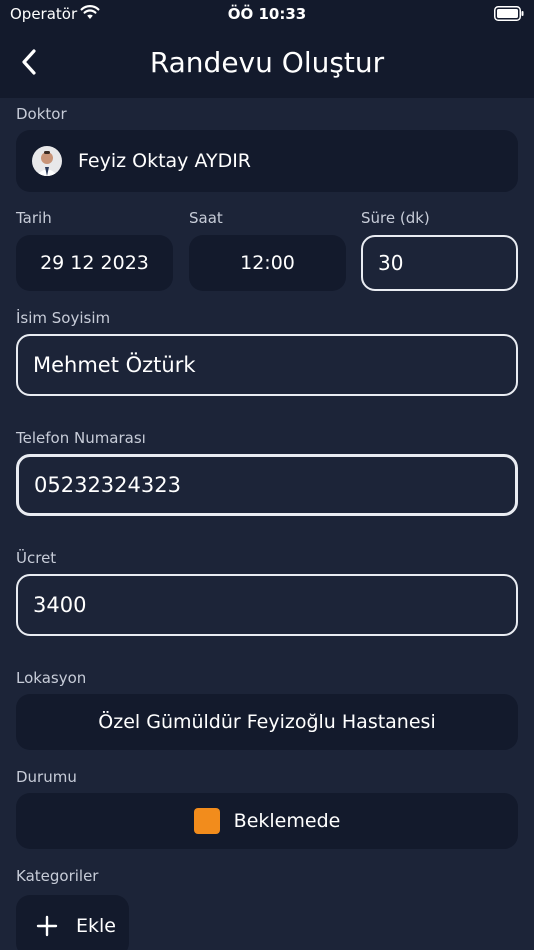 The image size is (534, 950). What do you see at coordinates (267, 365) in the screenshot?
I see `full-name-input: Mehmet Öztürk` at bounding box center [267, 365].